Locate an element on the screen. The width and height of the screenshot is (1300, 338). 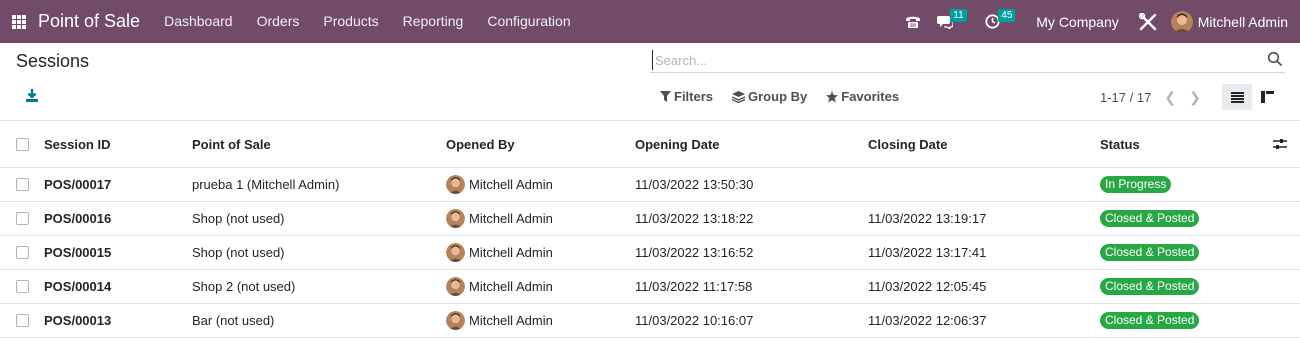
favorites-button: Favorites is located at coordinates (862, 96).